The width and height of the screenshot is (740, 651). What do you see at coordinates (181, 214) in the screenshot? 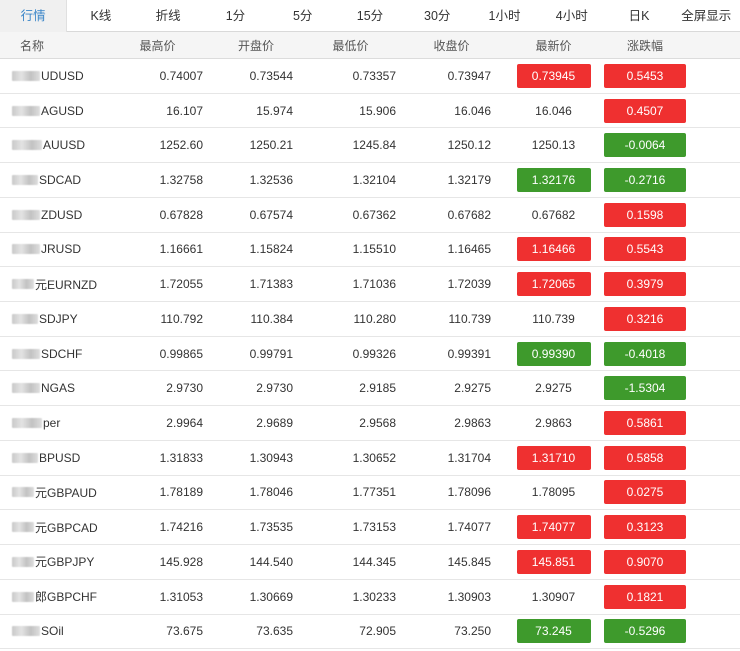
I see `high-price: 0.67828` at bounding box center [181, 214].